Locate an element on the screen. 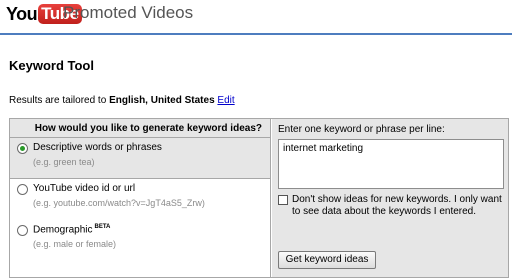 The width and height of the screenshot is (512, 280). option-demographic: Demographic BETA (e.g. male or female) is located at coordinates (140, 248).